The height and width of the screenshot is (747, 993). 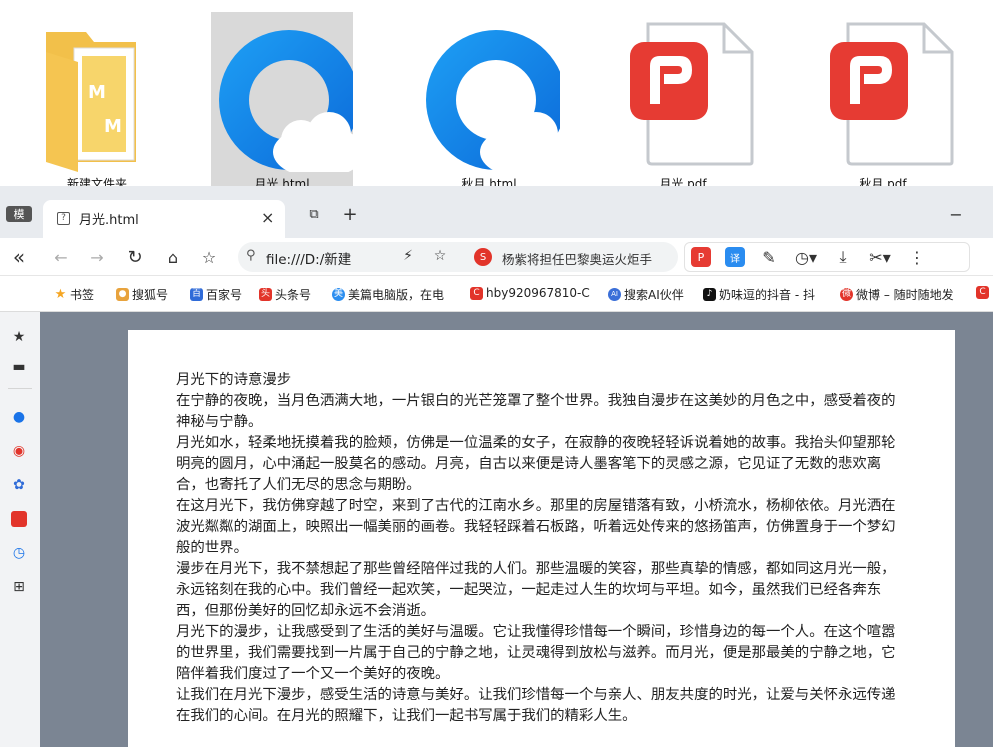 I want to click on bookmark-item: ● 搜狐号, so click(x=142, y=294).